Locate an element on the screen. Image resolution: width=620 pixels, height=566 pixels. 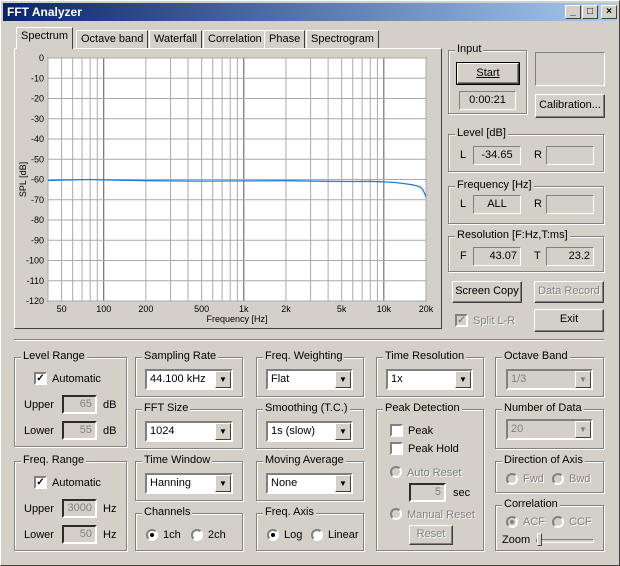
manual-reset-label: Manual Reset is located at coordinates (441, 515).